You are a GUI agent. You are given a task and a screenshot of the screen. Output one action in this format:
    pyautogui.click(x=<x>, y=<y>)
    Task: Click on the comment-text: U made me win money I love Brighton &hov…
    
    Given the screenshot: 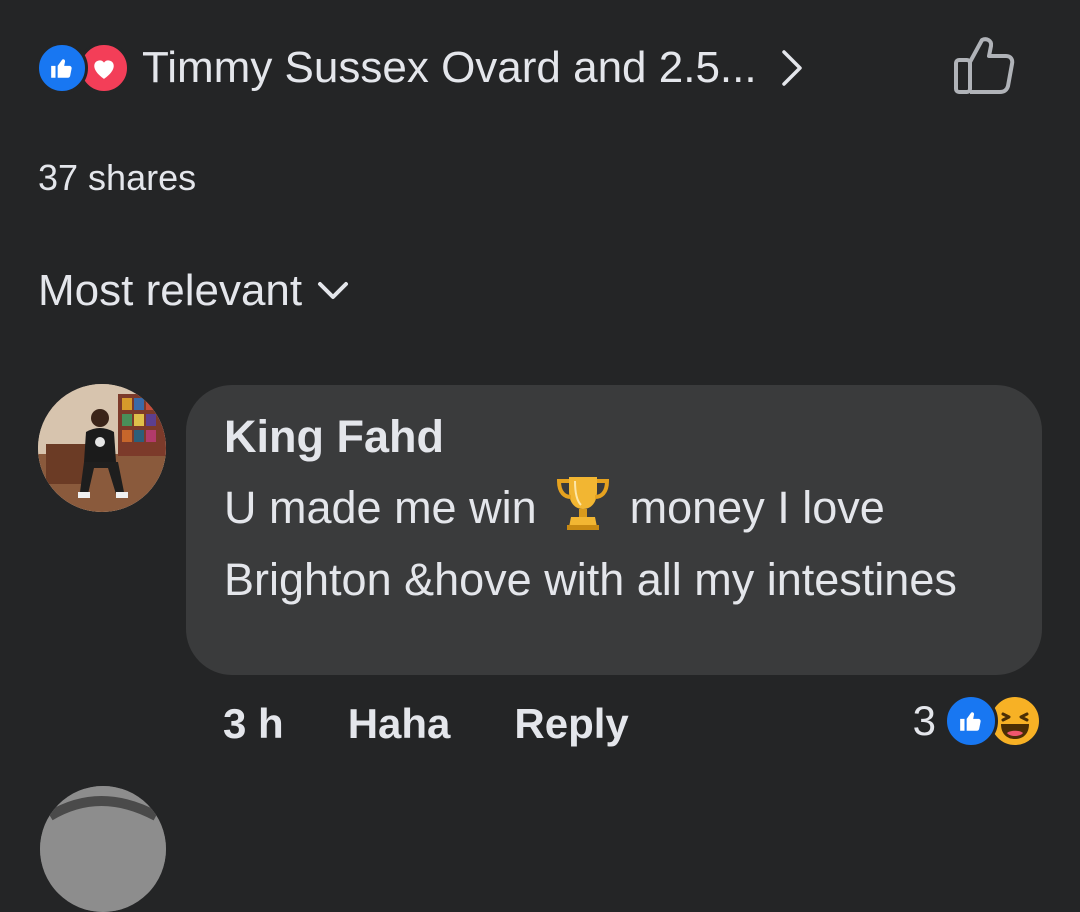 What is the action you would take?
    pyautogui.click(x=614, y=542)
    